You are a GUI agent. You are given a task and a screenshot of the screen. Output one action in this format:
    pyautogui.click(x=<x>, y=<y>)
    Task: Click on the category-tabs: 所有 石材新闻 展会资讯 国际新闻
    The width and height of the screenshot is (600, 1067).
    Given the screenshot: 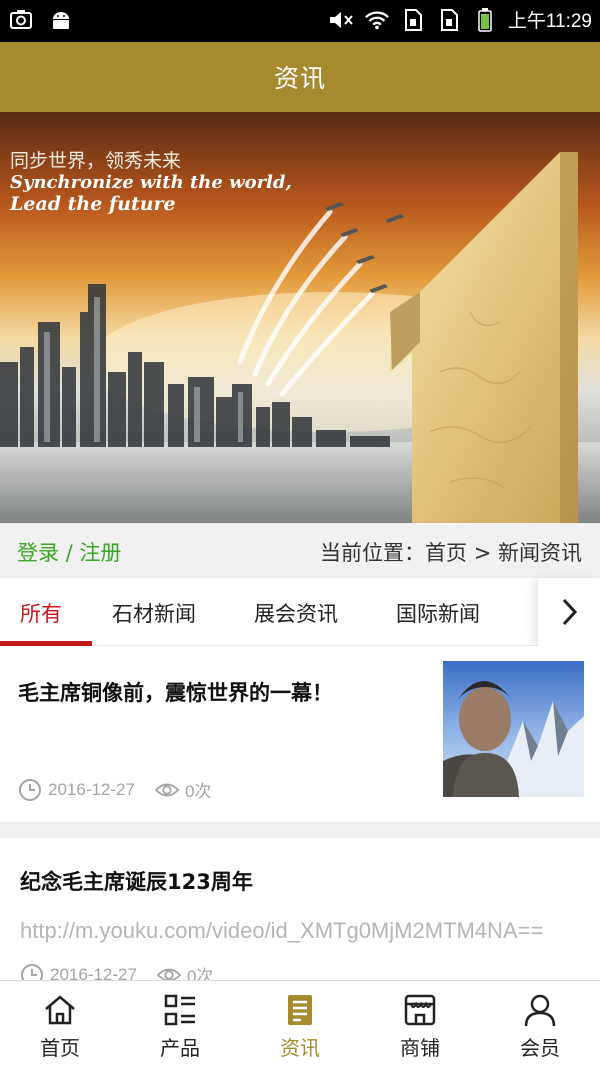 What is the action you would take?
    pyautogui.click(x=300, y=612)
    